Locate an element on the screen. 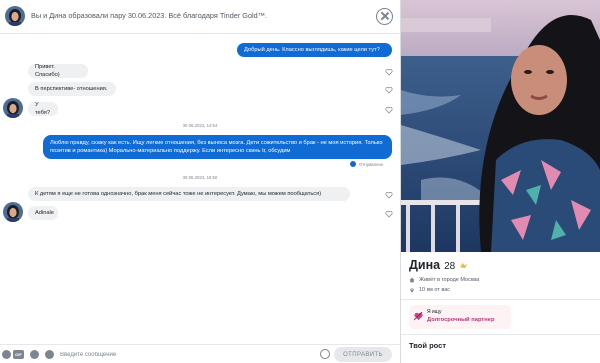 The width and height of the screenshot is (600, 363). sent-check-icon is located at coordinates (353, 164).